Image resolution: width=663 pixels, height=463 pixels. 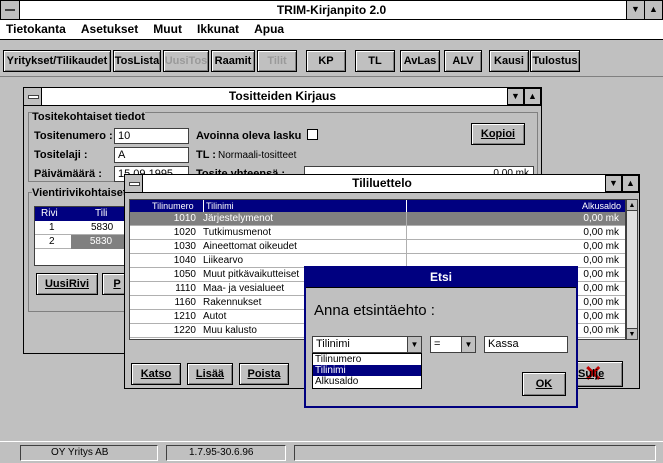 I want to click on menu-muut: Muut, so click(x=167, y=29).